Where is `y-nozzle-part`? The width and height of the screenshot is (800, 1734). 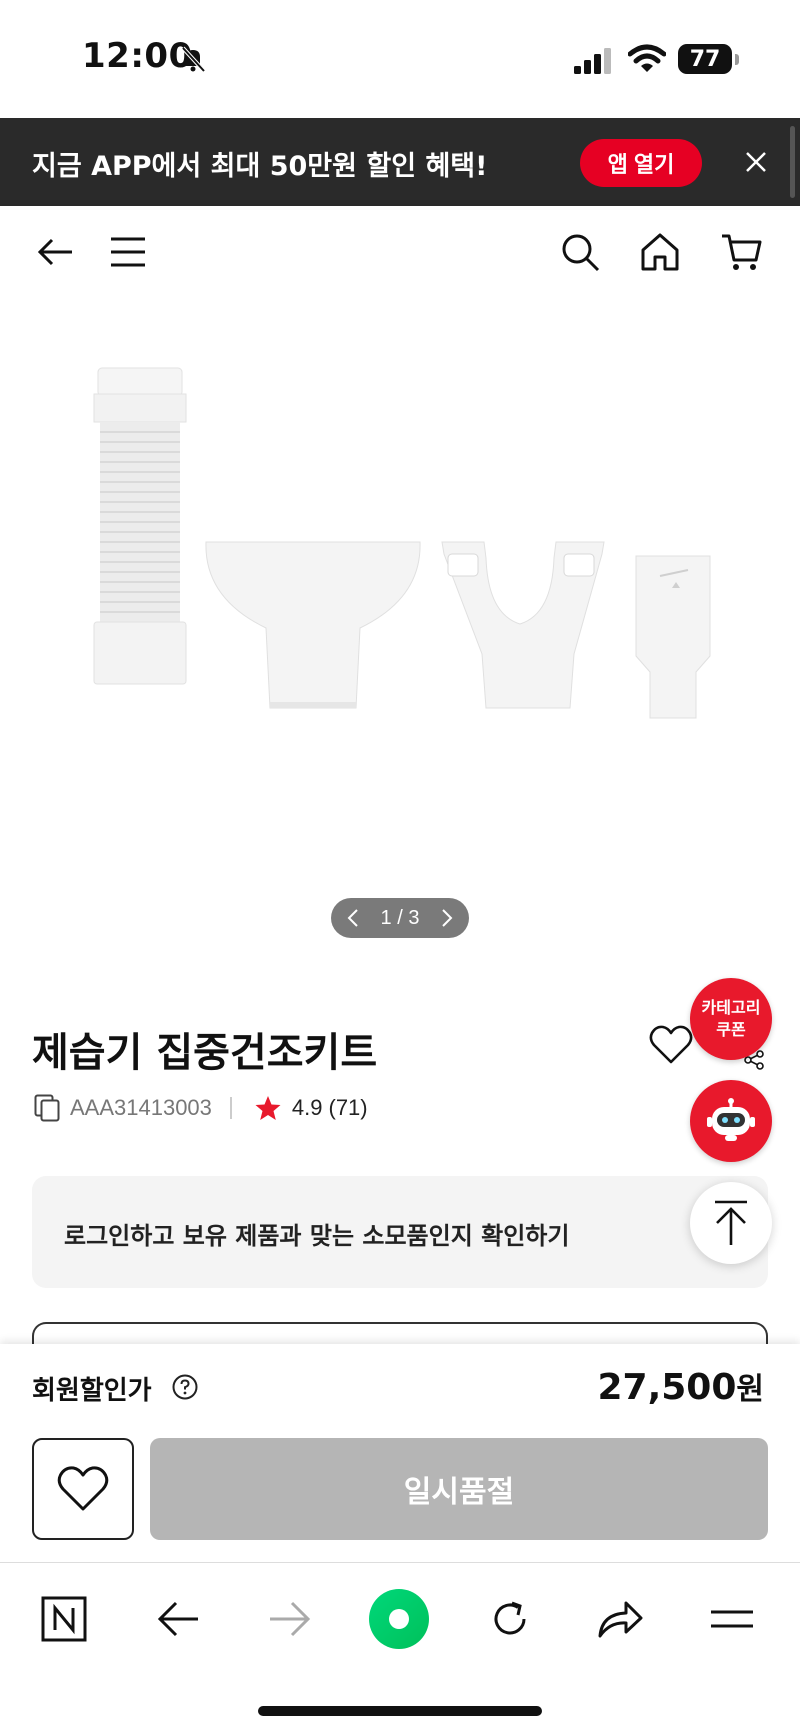
y-nozzle-part is located at coordinates (523, 625).